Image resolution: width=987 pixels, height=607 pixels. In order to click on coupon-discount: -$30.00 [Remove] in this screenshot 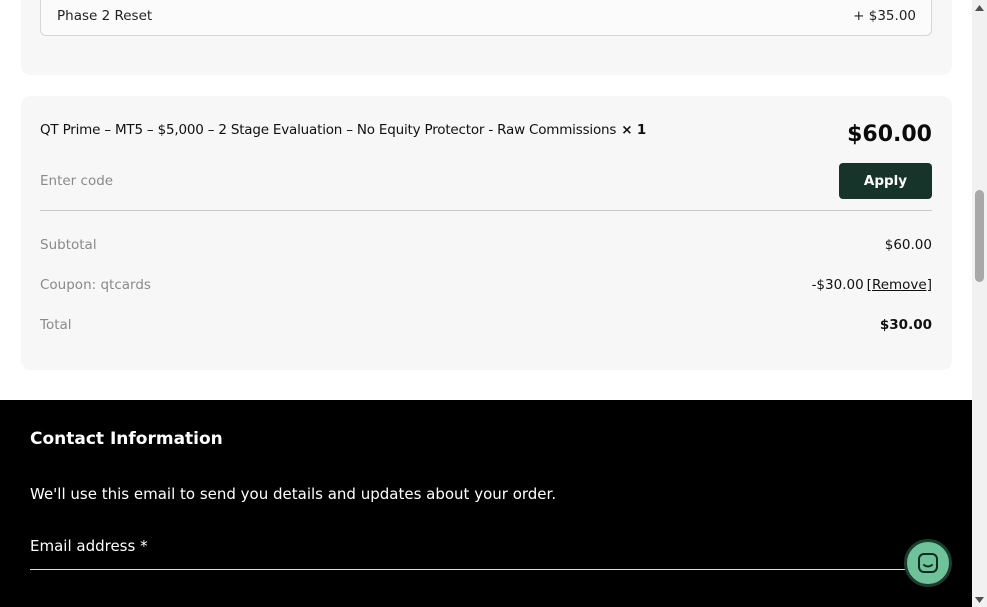, I will do `click(872, 285)`.